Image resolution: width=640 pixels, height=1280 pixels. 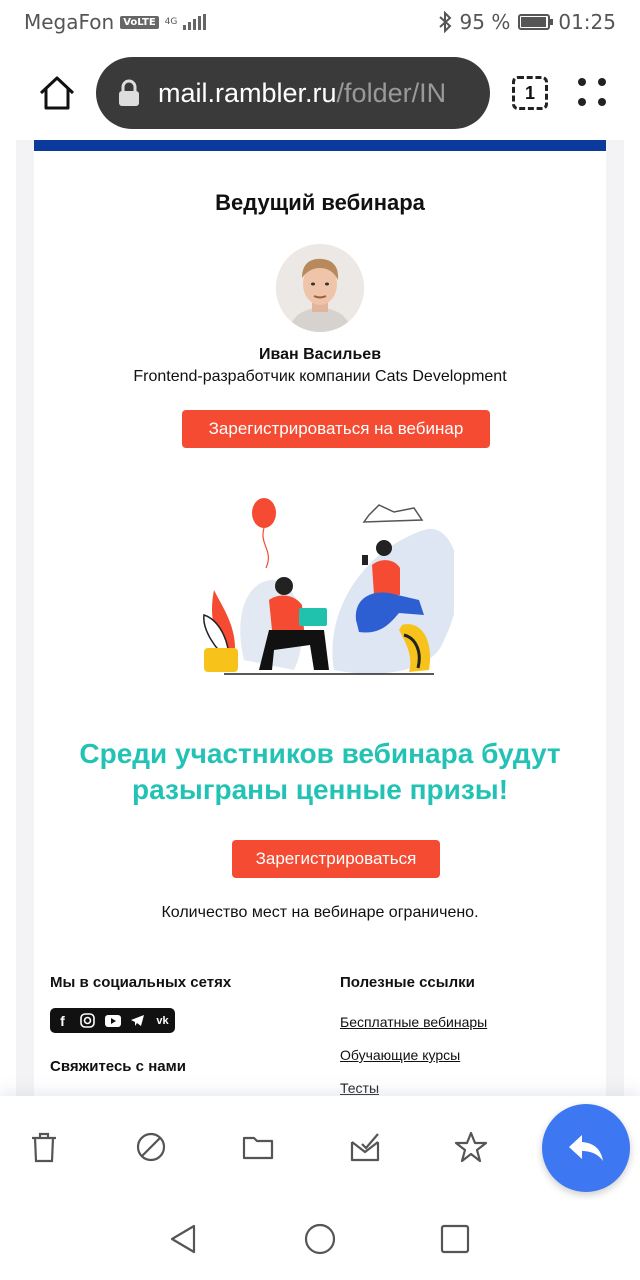 What do you see at coordinates (137, 1020) in the screenshot?
I see `telegram-icon` at bounding box center [137, 1020].